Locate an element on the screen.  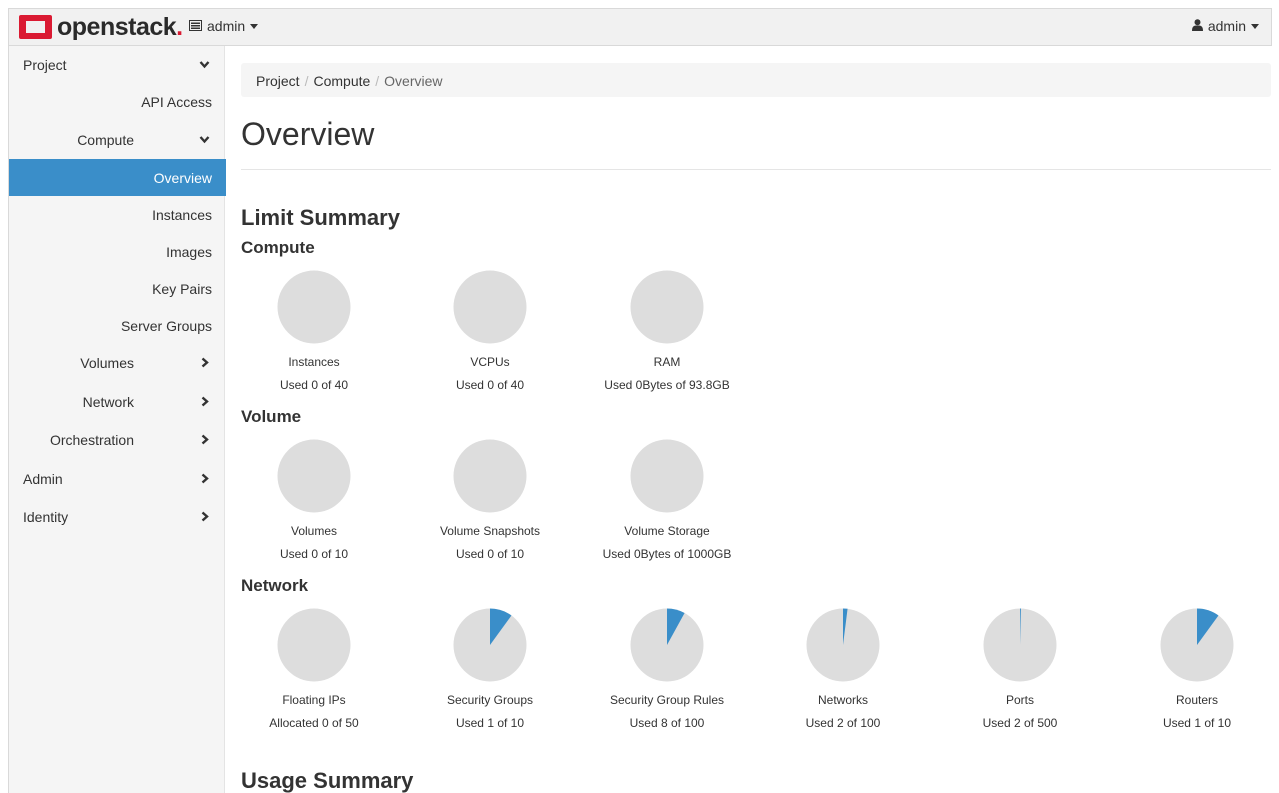
breadcrumb-item-project: Project is located at coordinates (278, 81).